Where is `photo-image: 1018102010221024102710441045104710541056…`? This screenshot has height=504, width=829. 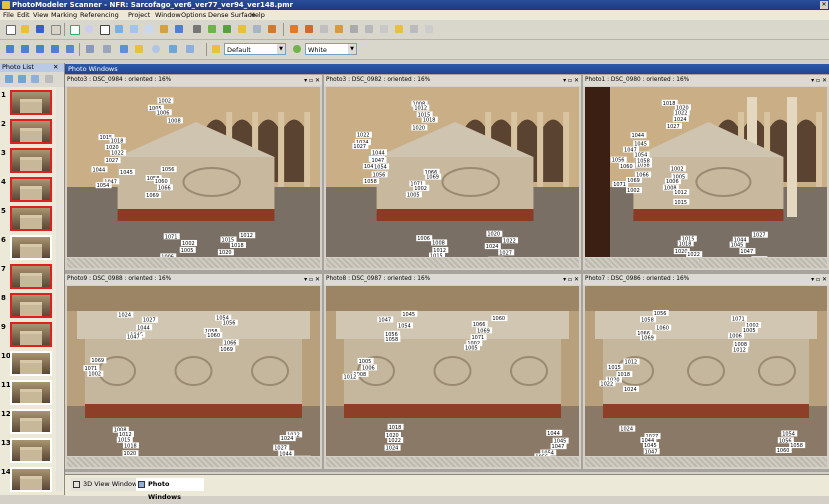 photo-image: 1018102010221024102710441045104710541056… is located at coordinates (706, 172).